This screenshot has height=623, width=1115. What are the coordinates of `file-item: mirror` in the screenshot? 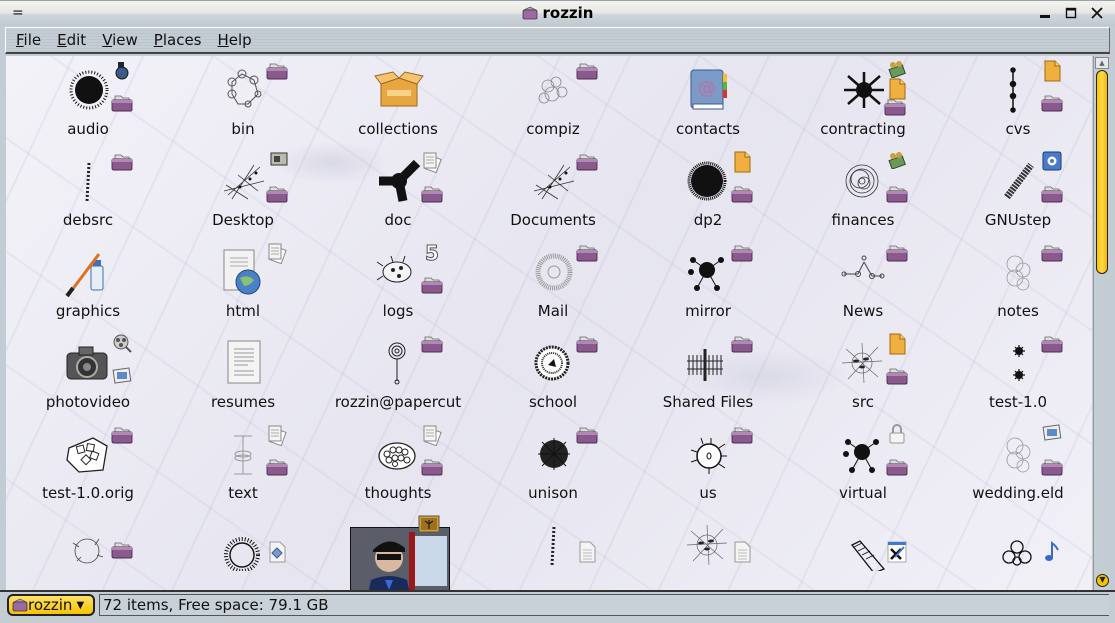 It's located at (708, 282).